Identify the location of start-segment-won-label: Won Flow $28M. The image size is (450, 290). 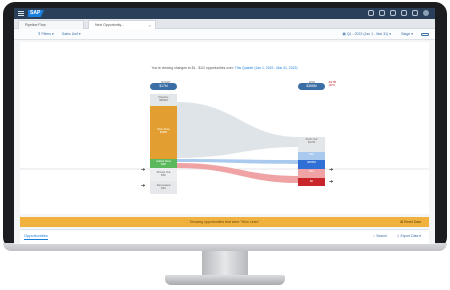
(163, 131).